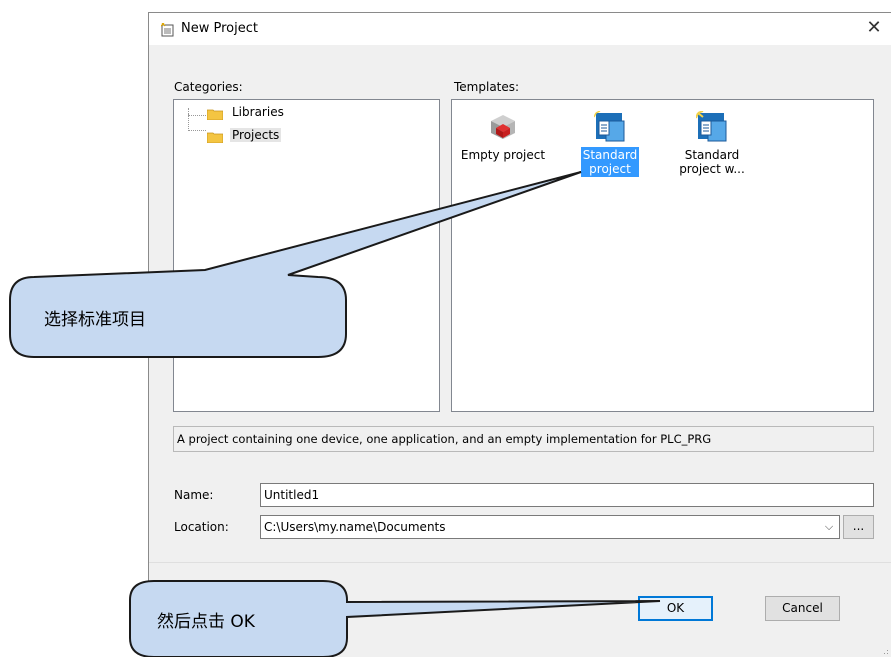  What do you see at coordinates (194, 495) in the screenshot?
I see `name-label: Name:` at bounding box center [194, 495].